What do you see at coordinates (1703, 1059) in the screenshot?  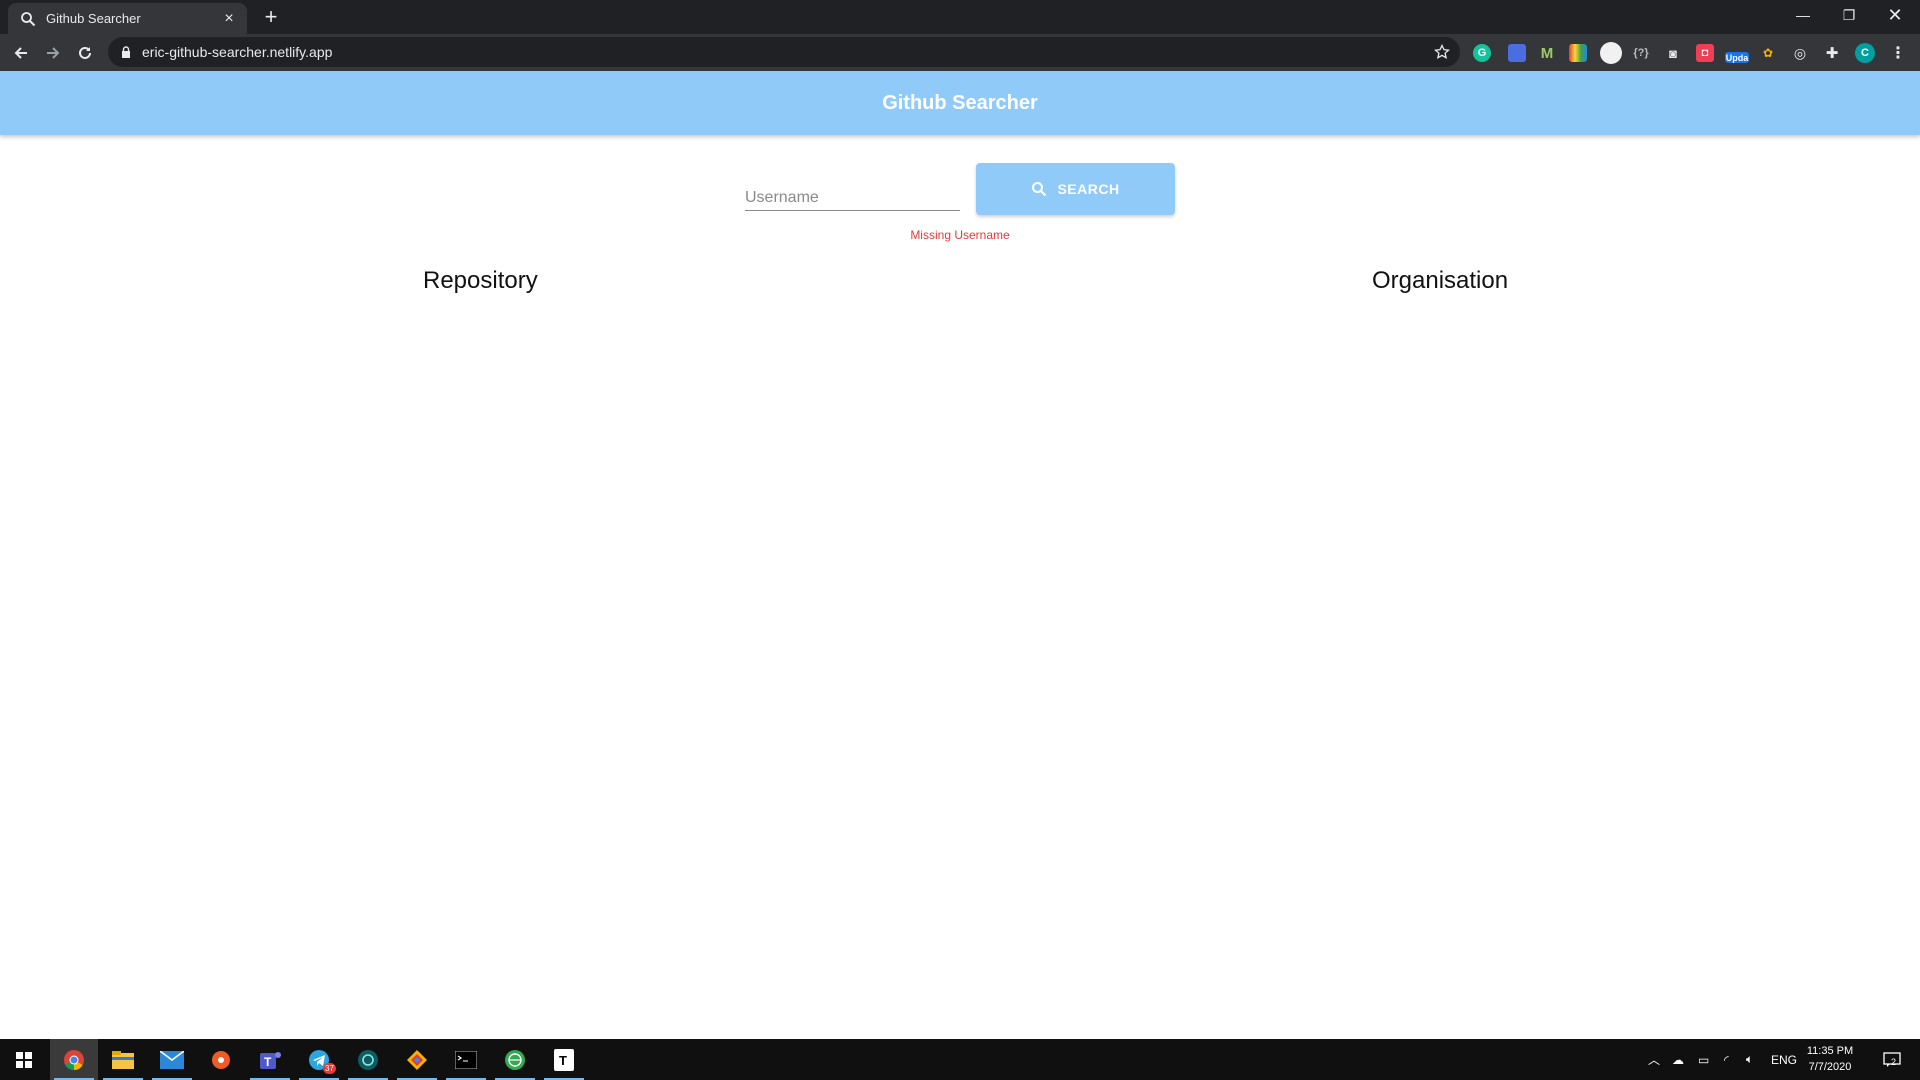 I see `battery-icon: ▭` at bounding box center [1703, 1059].